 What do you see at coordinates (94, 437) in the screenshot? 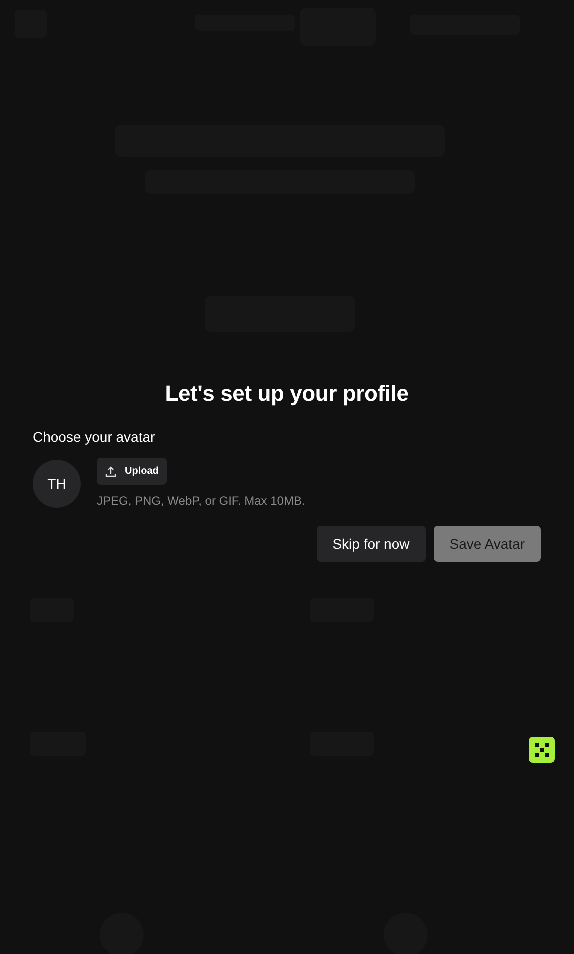
I see `section-label: Choose your avatar` at bounding box center [94, 437].